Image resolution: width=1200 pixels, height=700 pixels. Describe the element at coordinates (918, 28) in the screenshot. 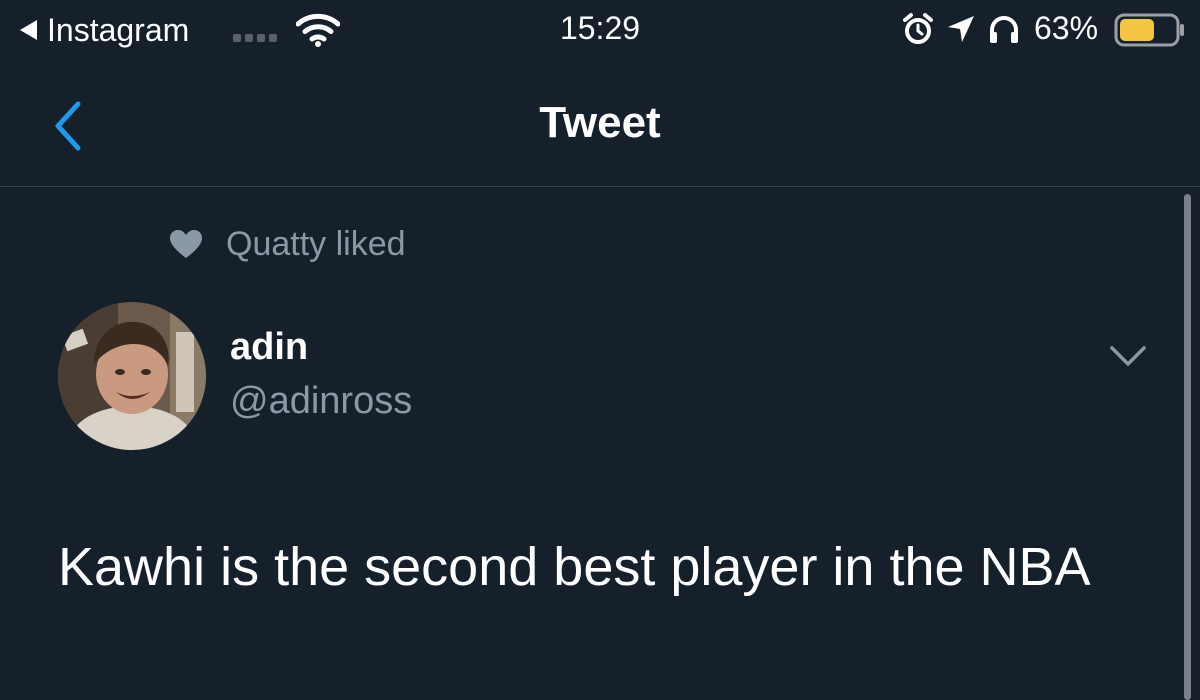

I see `alarm-icon` at that location.